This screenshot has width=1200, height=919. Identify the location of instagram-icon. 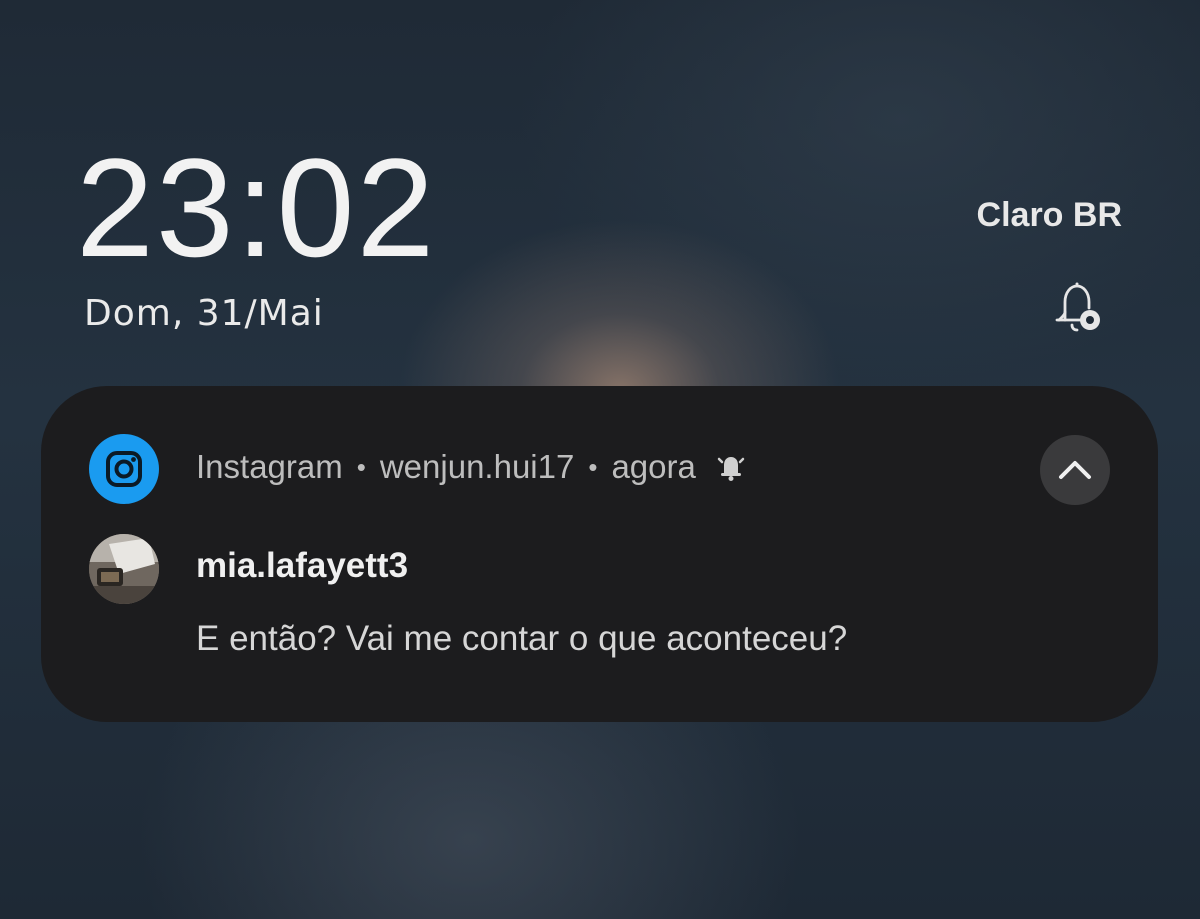
(124, 469).